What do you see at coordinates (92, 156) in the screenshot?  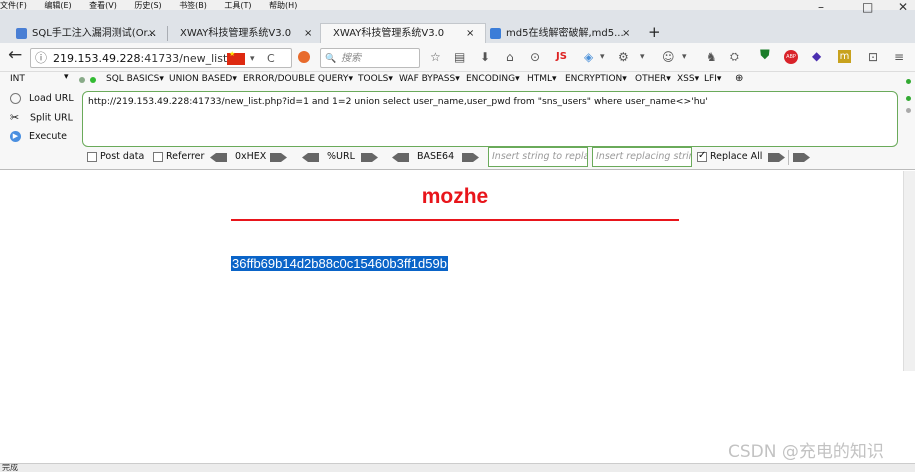 I see `checkbox-icon` at bounding box center [92, 156].